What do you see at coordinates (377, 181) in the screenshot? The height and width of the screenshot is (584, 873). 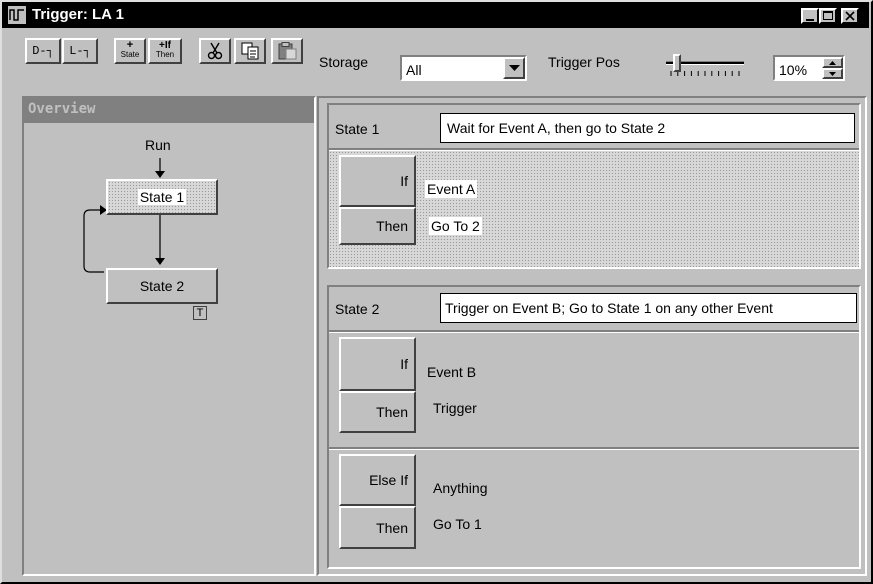 I see `state-1-if-button: If` at bounding box center [377, 181].